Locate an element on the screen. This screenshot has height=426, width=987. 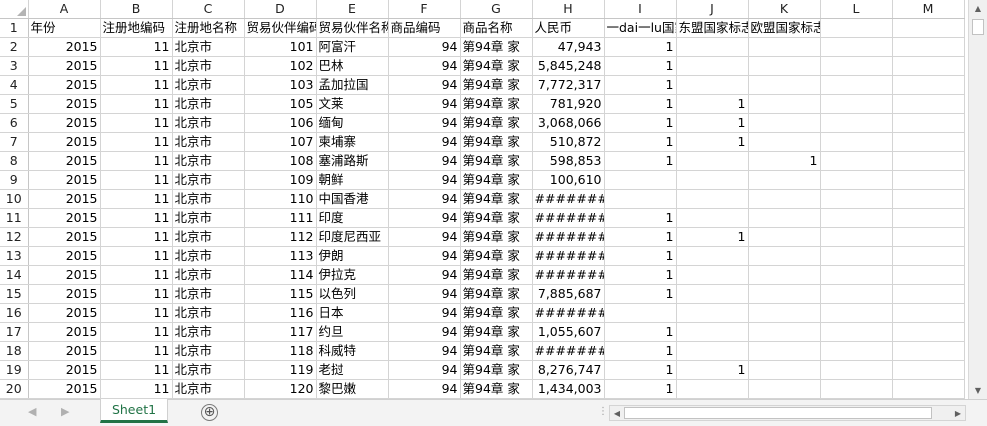
cell-a17: 2015 is located at coordinates (64, 332).